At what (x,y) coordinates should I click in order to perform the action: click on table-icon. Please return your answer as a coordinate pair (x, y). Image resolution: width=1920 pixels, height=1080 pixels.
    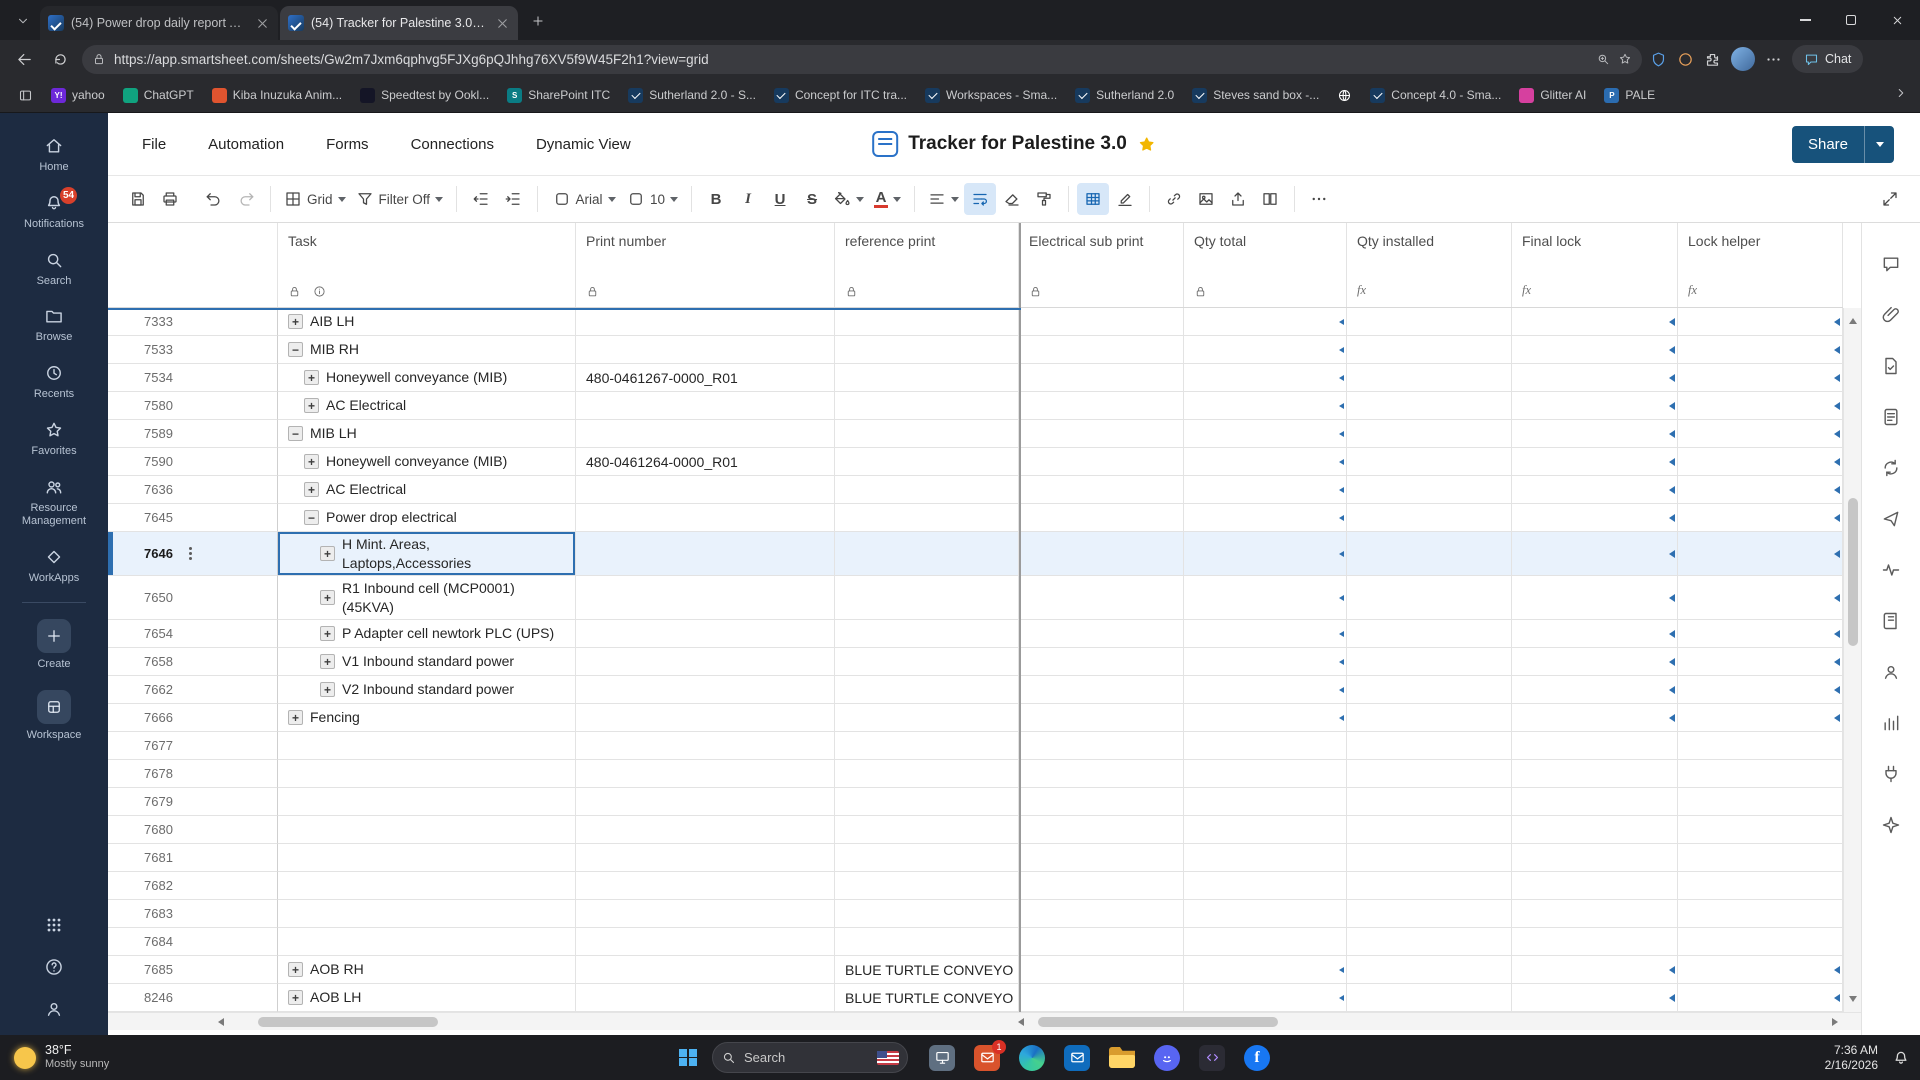
    Looking at the image, I should click on (1093, 199).